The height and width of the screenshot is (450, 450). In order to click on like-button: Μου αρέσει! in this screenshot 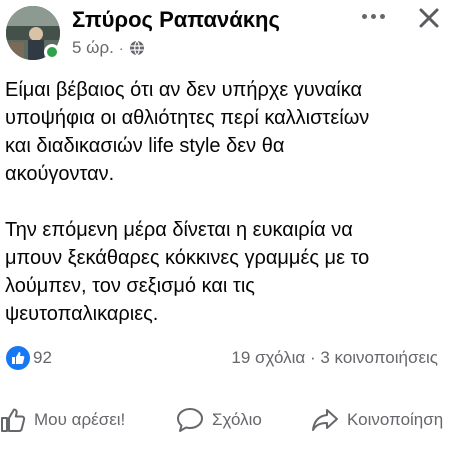, I will do `click(62, 420)`.